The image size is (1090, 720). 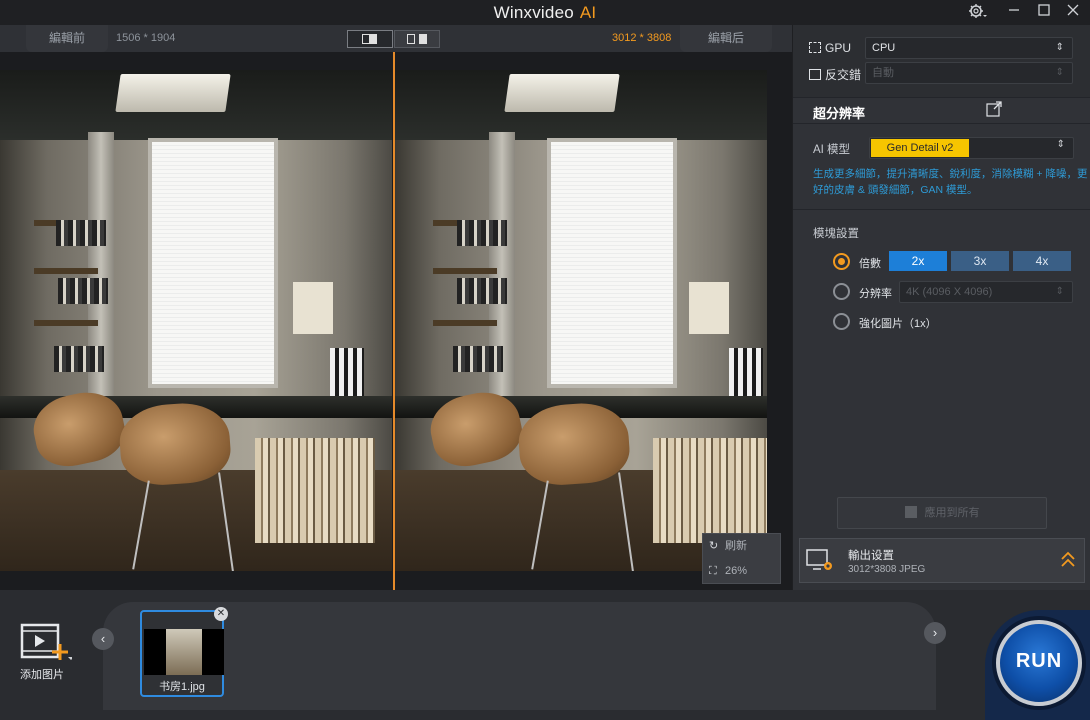 I want to click on gpu-select-value: CPU, so click(x=884, y=48).